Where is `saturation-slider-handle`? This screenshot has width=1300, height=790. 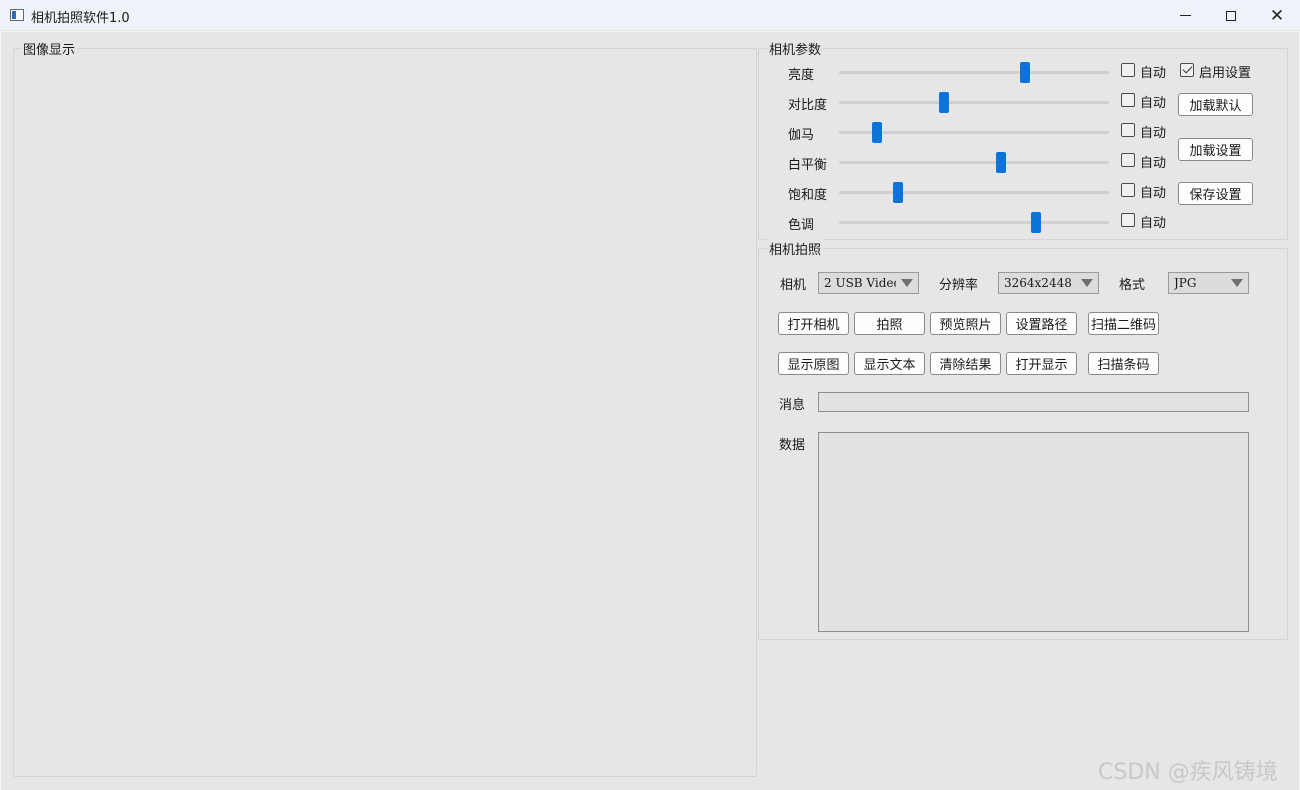 saturation-slider-handle is located at coordinates (898, 192).